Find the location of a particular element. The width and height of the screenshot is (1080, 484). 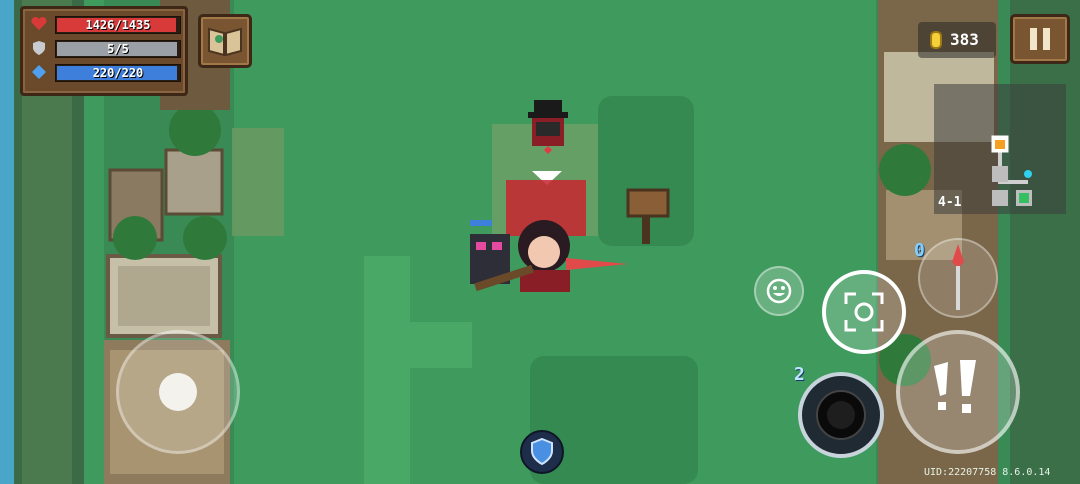

buff-status-icon is located at coordinates (542, 452).